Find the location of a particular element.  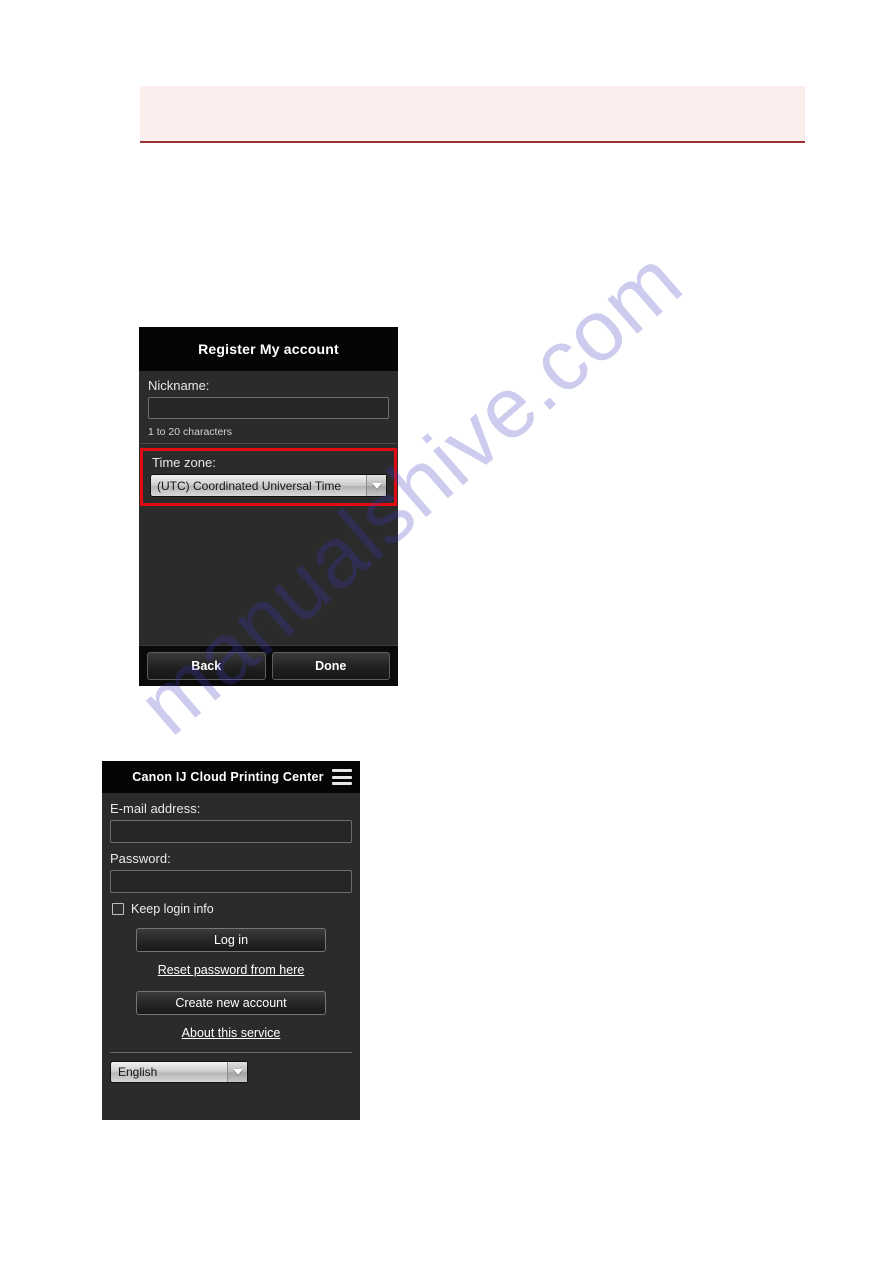

timezone-selected-value: (UTC) Coordinated Universal Time is located at coordinates (249, 485).